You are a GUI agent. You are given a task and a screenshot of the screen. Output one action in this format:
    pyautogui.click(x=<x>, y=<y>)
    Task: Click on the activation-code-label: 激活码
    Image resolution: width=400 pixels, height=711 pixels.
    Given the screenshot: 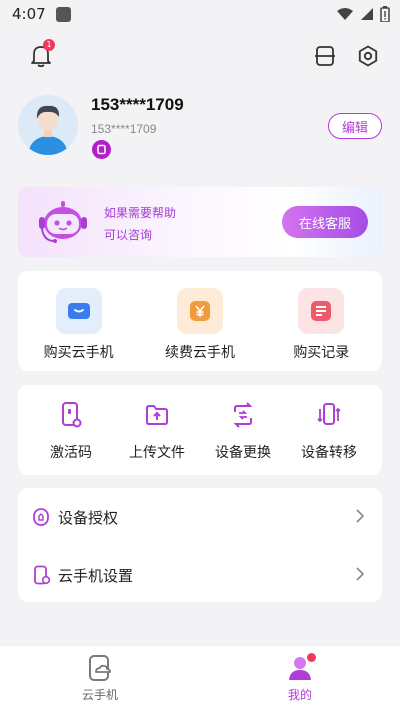 What is the action you would take?
    pyautogui.click(x=71, y=453)
    